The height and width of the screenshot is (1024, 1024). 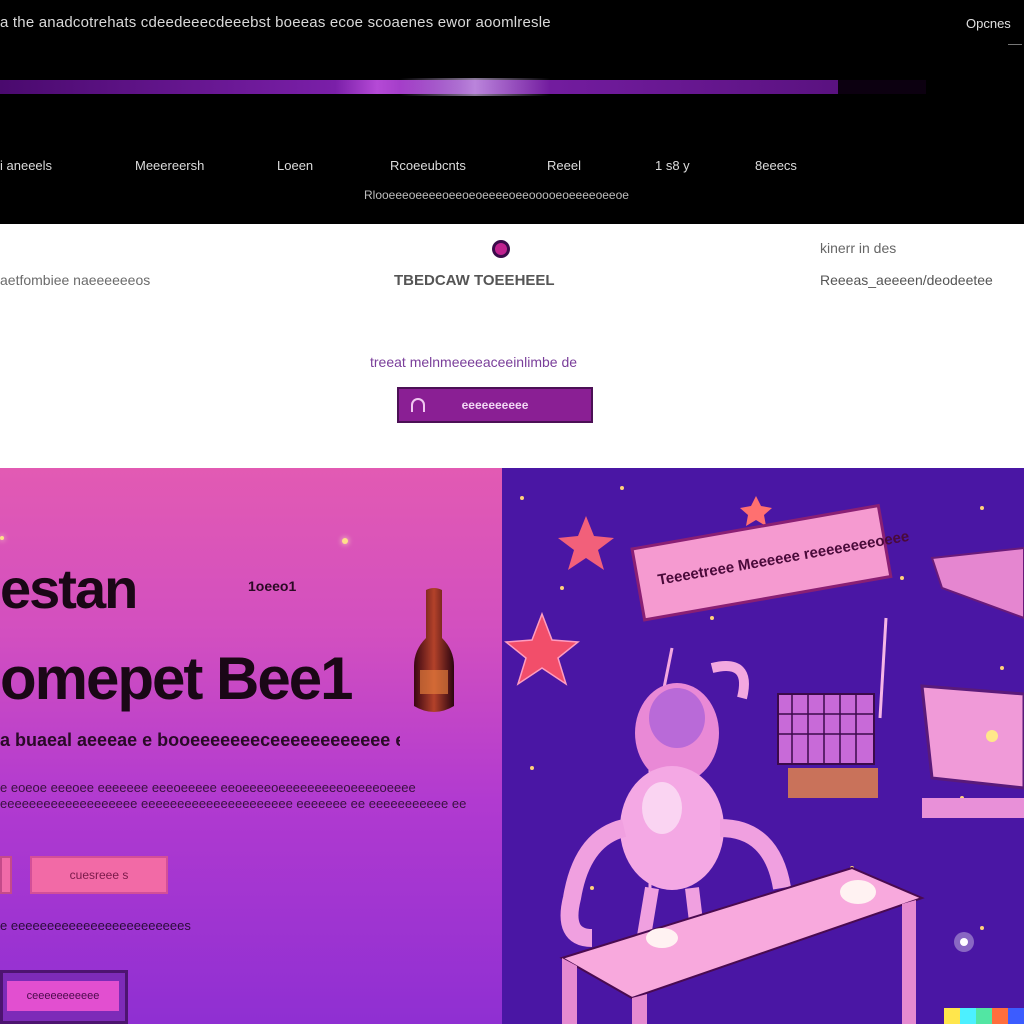 I want to click on arc-icon, so click(x=418, y=405).